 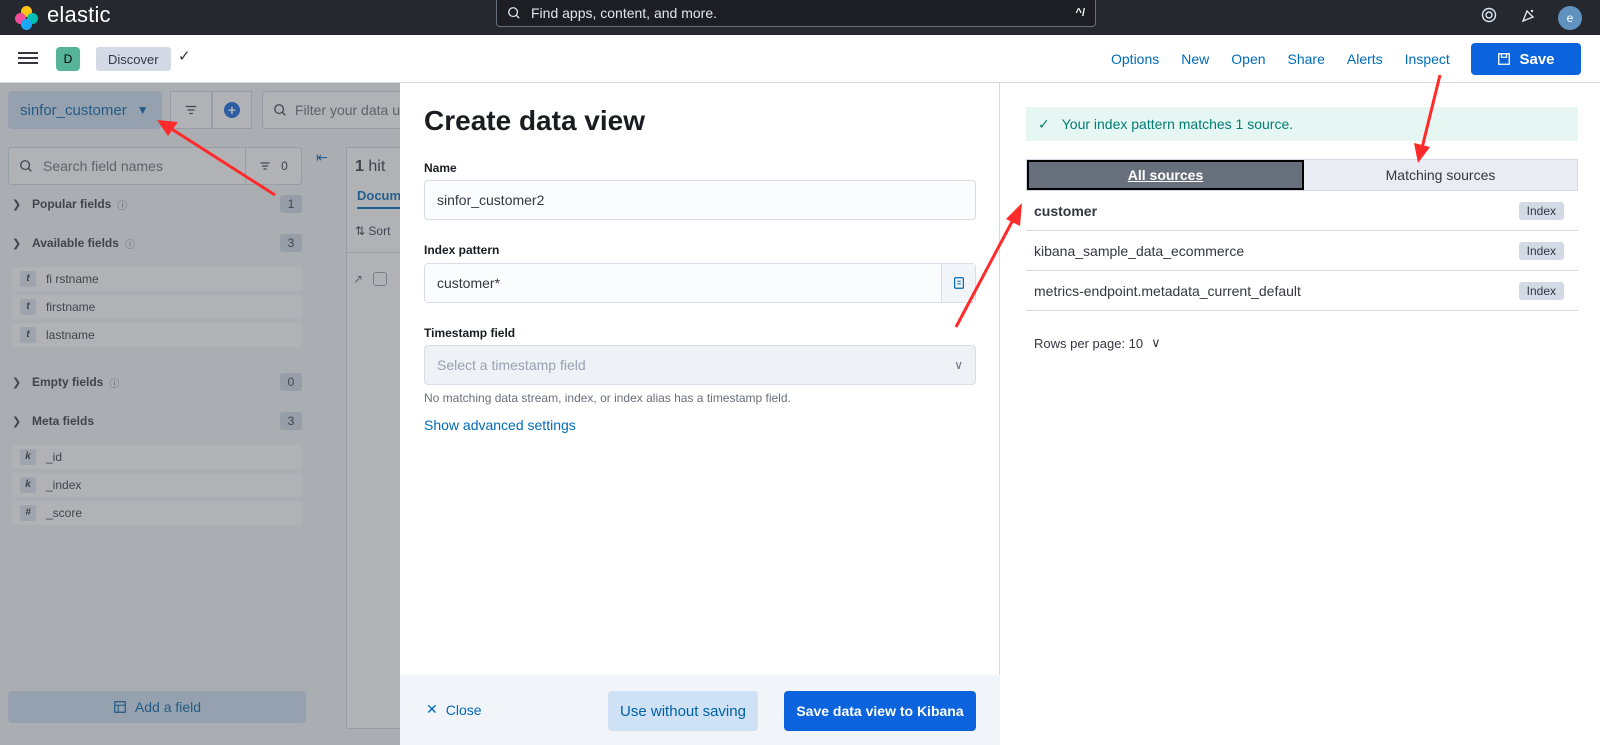 What do you see at coordinates (1089, 343) in the screenshot?
I see `rows-per-page-label: Rows per page: 10` at bounding box center [1089, 343].